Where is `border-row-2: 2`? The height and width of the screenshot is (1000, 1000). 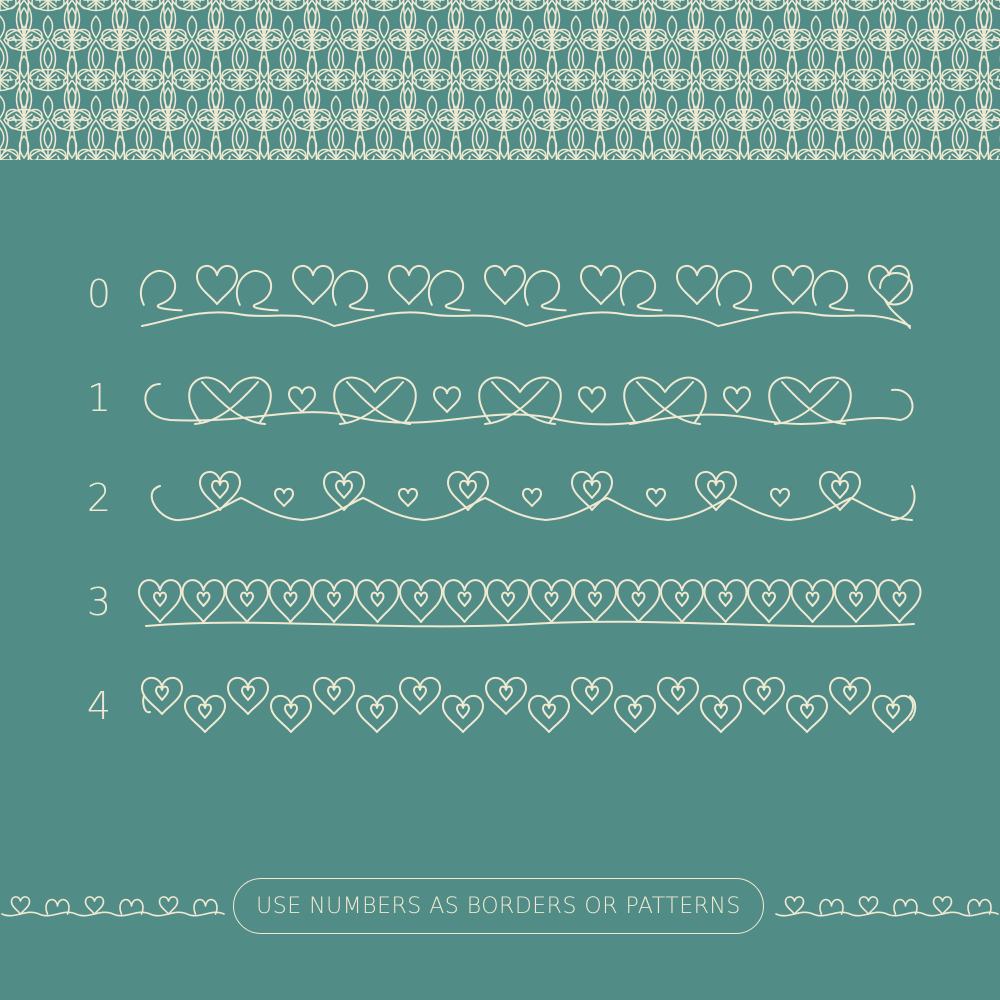
border-row-2: 2 is located at coordinates (500, 502).